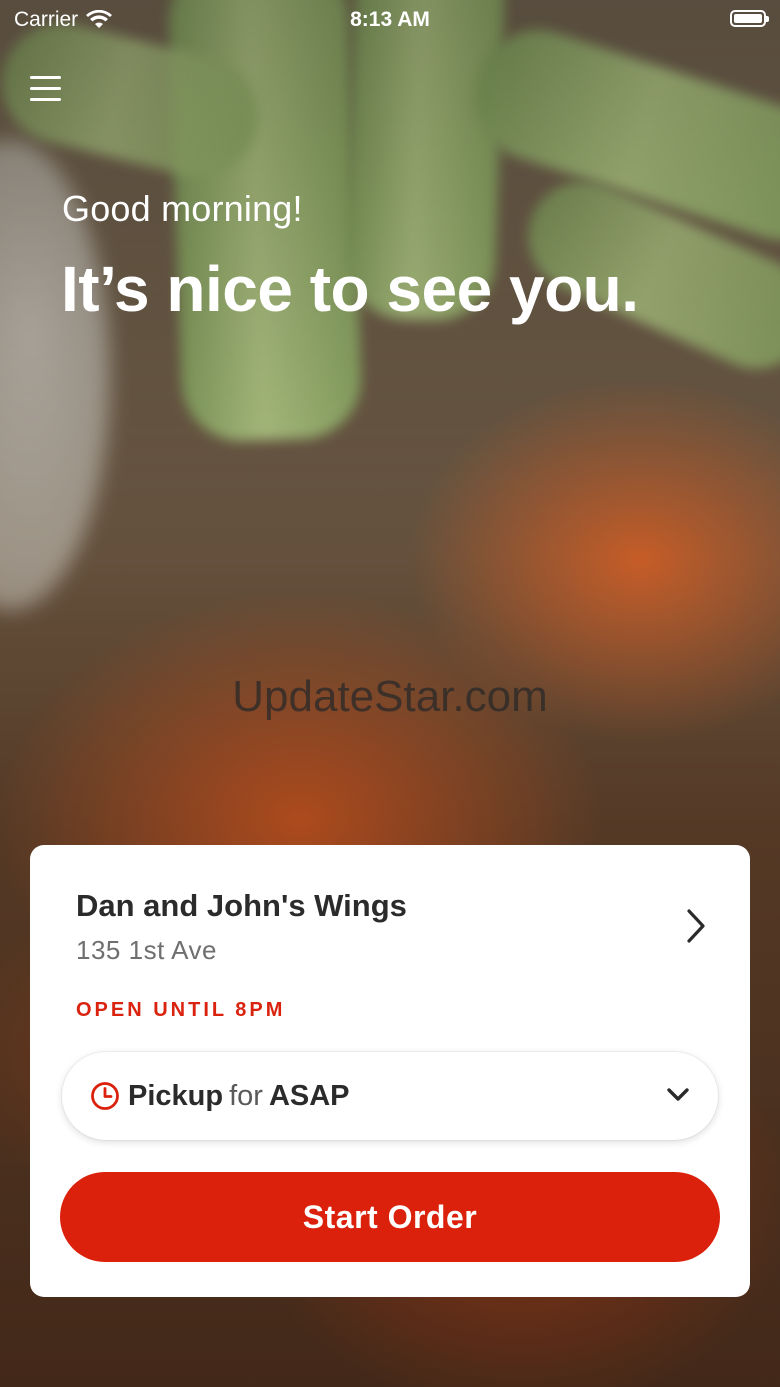 The height and width of the screenshot is (1387, 780). Describe the element at coordinates (309, 1095) in the screenshot. I see `order-mode-time: ASAP` at that location.